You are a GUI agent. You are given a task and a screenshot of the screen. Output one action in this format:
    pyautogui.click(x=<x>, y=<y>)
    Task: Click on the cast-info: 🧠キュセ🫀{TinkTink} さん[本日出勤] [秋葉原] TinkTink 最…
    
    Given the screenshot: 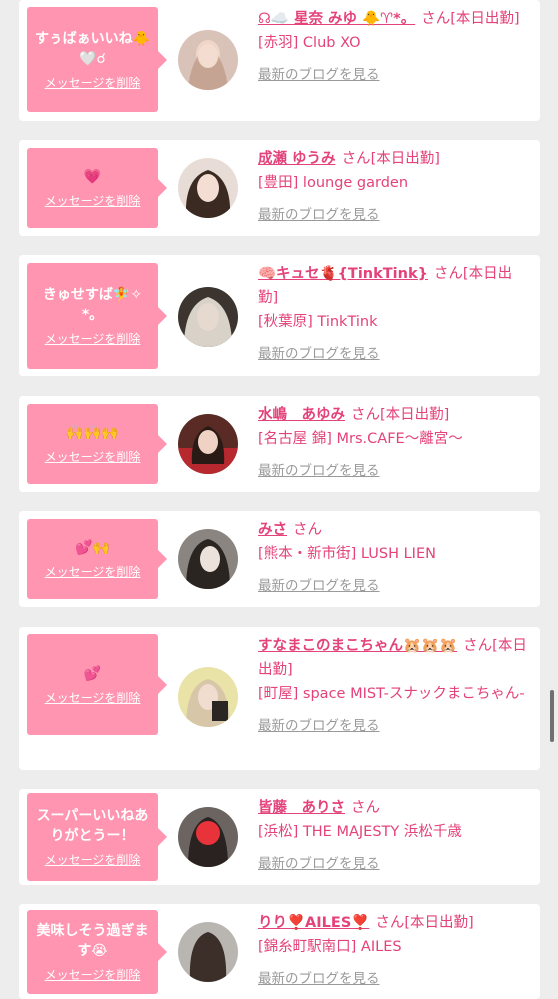 What is the action you would take?
    pyautogui.click(x=395, y=314)
    